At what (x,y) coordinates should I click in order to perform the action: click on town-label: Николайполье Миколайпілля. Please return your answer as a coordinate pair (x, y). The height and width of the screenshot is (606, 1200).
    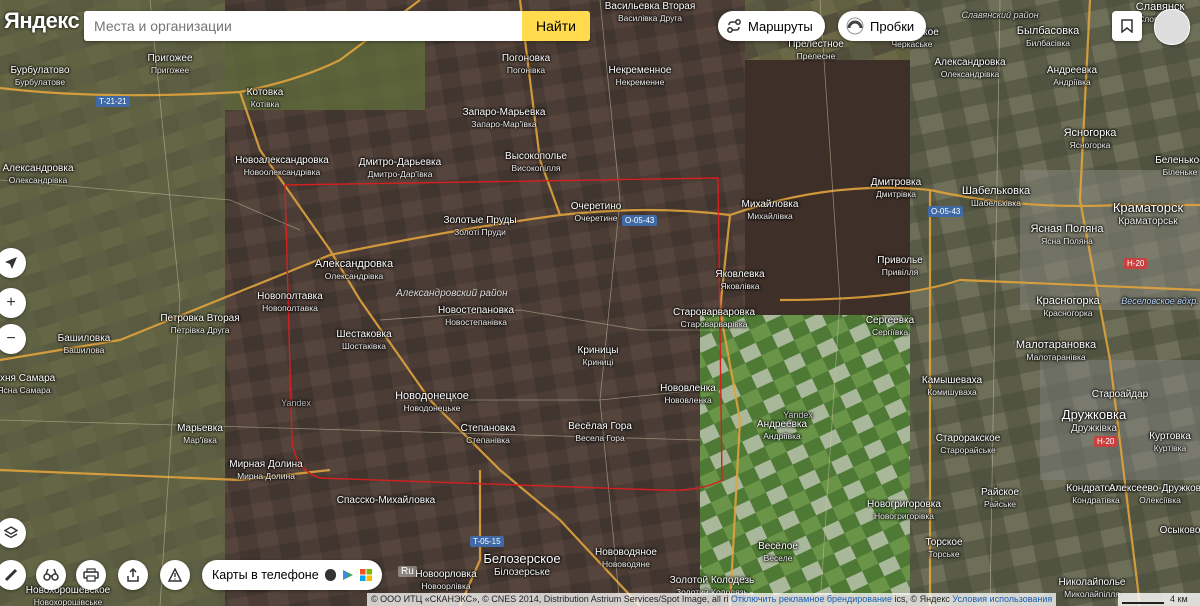
    Looking at the image, I should click on (1092, 588).